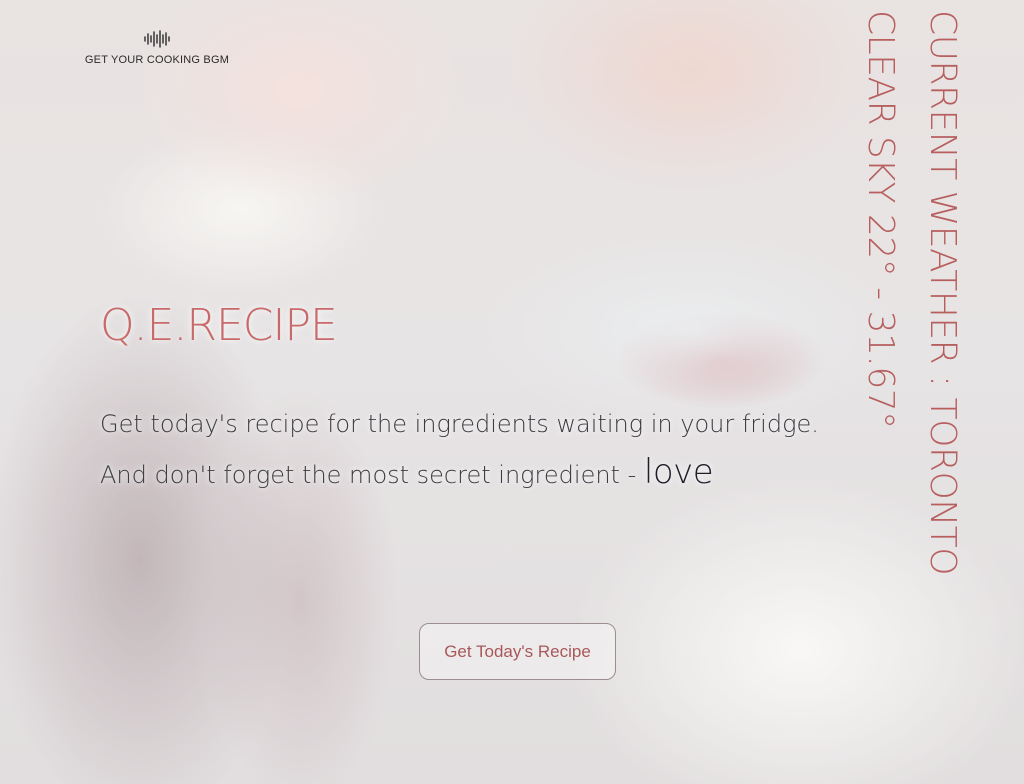  I want to click on weather-conditions: CLEAR SKY 22° - 31.67°, so click(880, 219).